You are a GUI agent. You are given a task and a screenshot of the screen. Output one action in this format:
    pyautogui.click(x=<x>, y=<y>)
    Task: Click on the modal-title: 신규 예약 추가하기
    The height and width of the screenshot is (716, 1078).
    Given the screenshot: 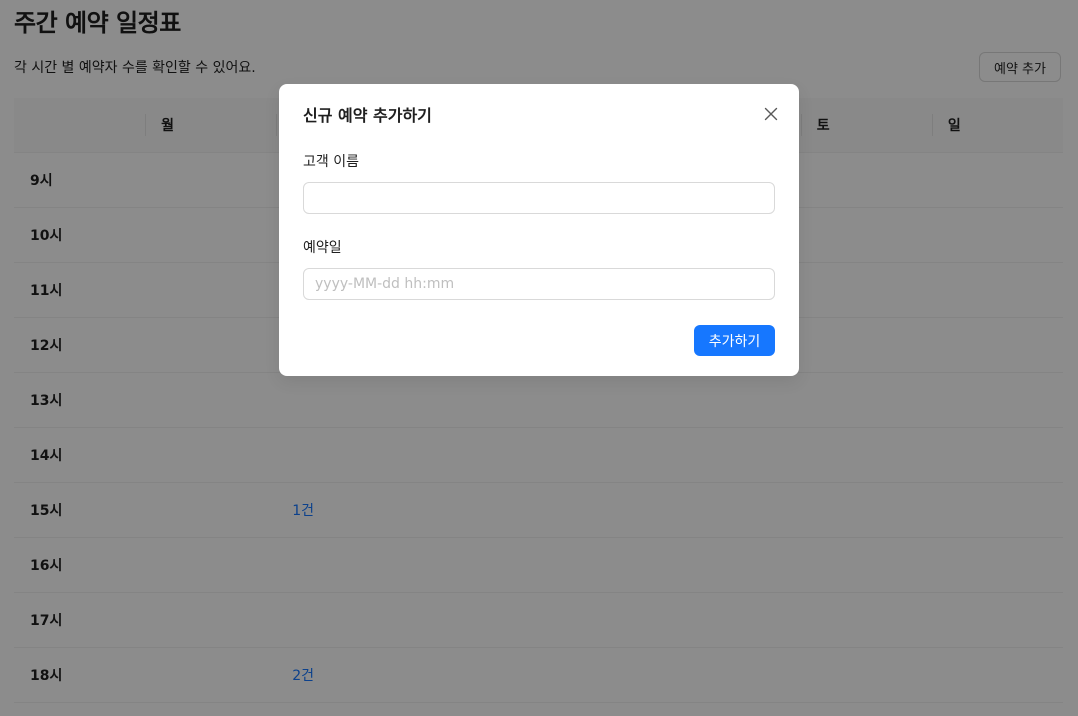 What is the action you would take?
    pyautogui.click(x=367, y=115)
    